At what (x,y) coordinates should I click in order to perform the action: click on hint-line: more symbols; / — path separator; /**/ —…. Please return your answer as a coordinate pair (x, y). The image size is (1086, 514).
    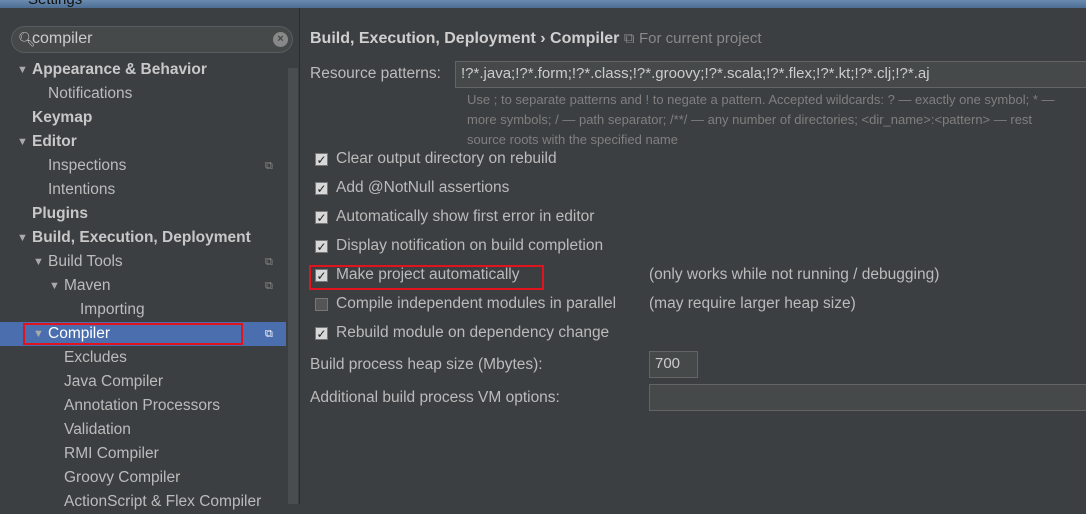
    Looking at the image, I should click on (750, 119).